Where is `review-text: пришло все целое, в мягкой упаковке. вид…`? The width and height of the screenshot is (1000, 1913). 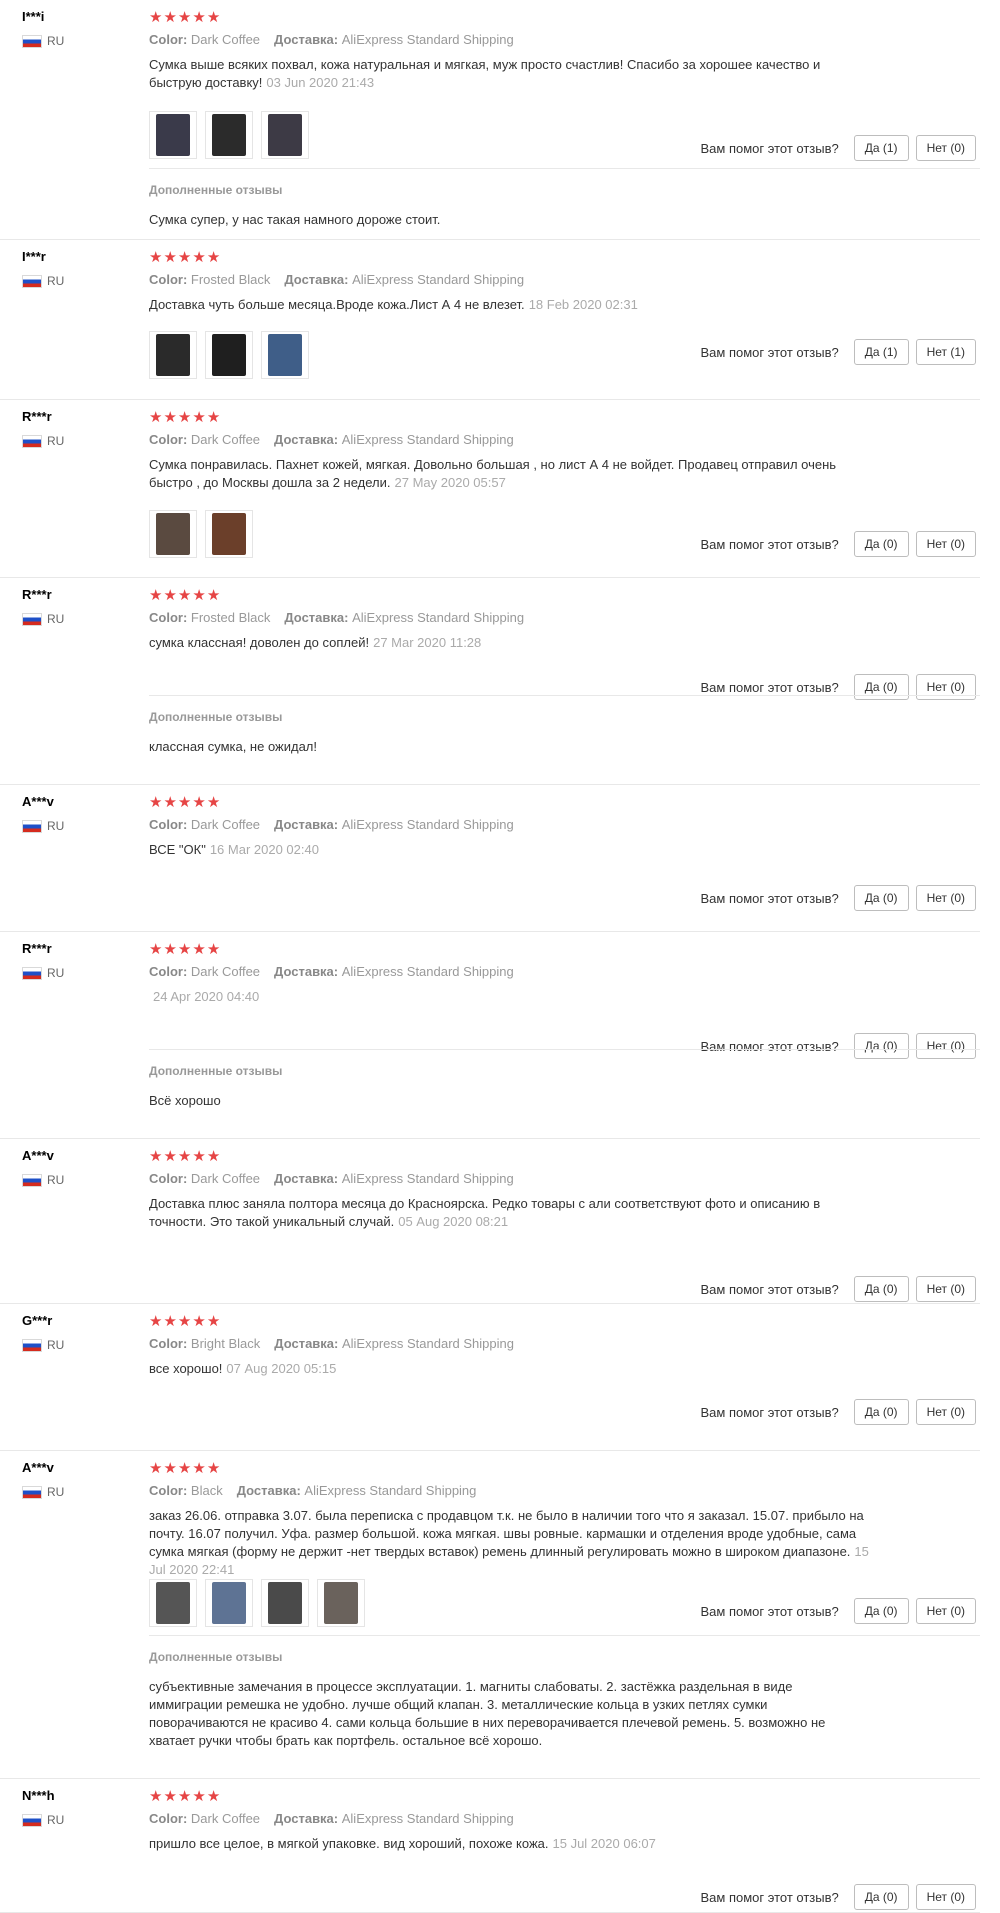
review-text: пришло все целое, в мягкой упаковке. вид… is located at coordinates (511, 1844).